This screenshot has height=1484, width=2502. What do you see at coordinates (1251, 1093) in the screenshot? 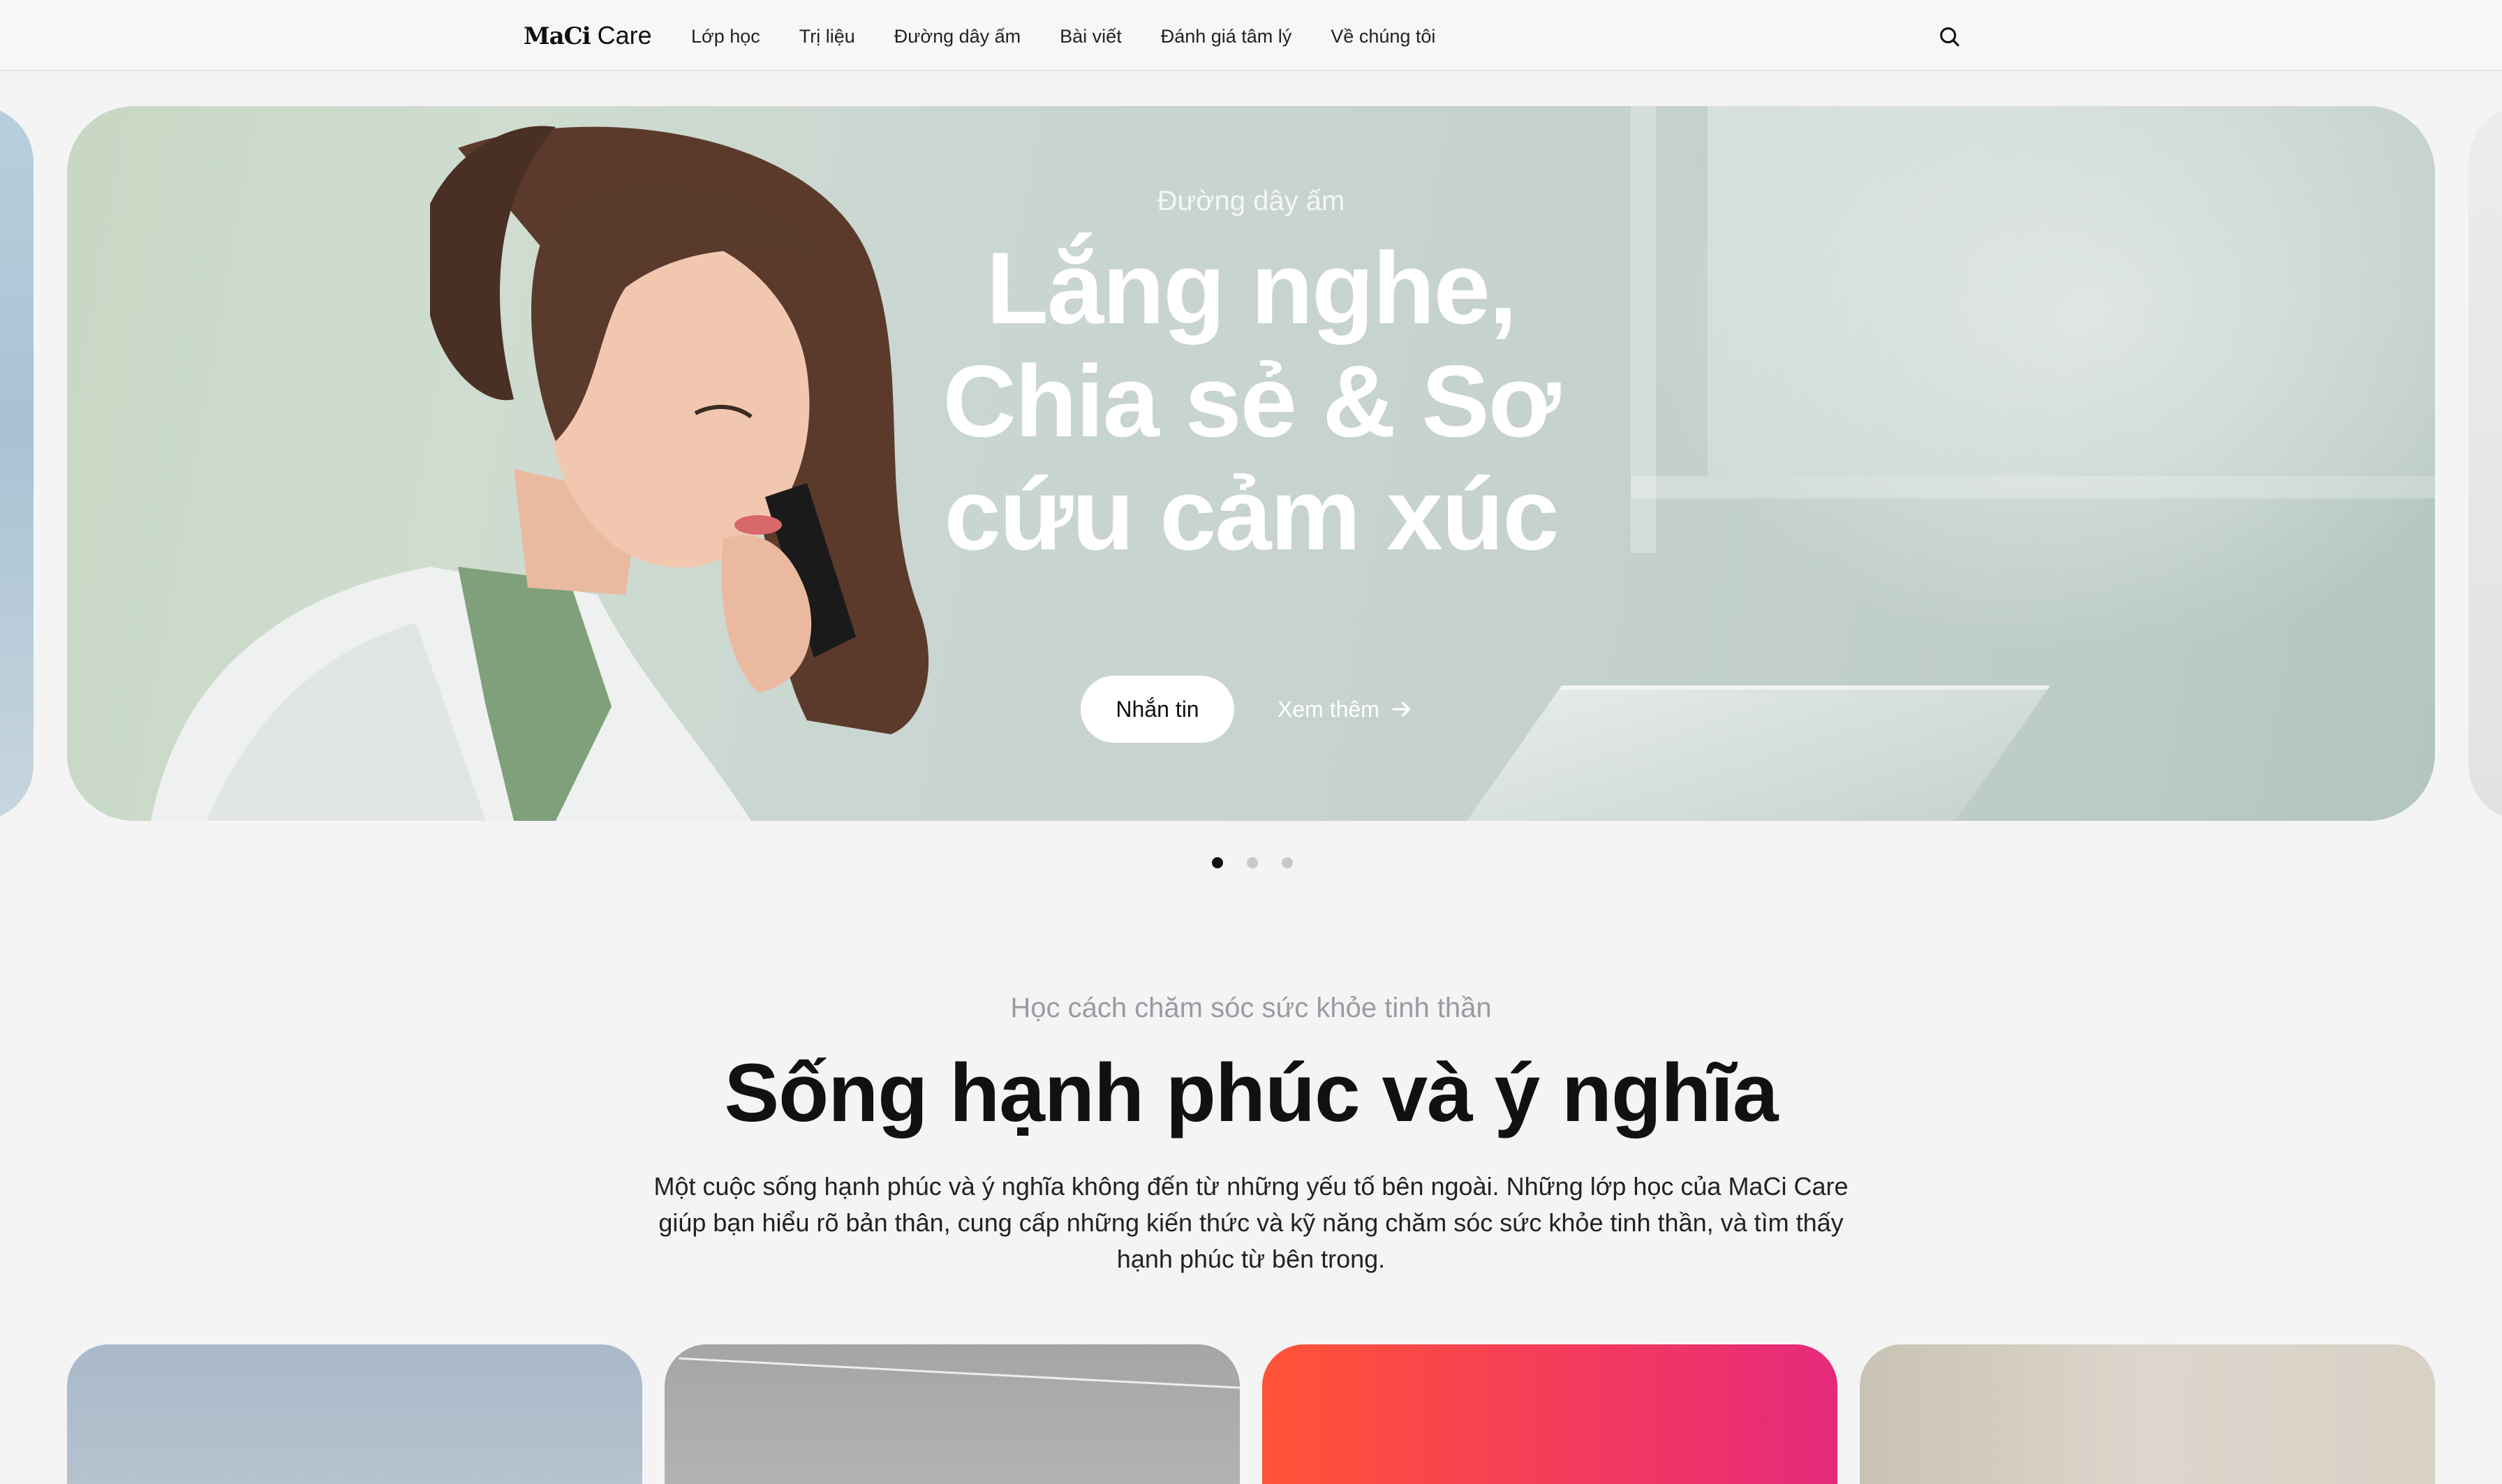
I see `section-title: Sống hạnh phúc và ý nghĩa` at bounding box center [1251, 1093].